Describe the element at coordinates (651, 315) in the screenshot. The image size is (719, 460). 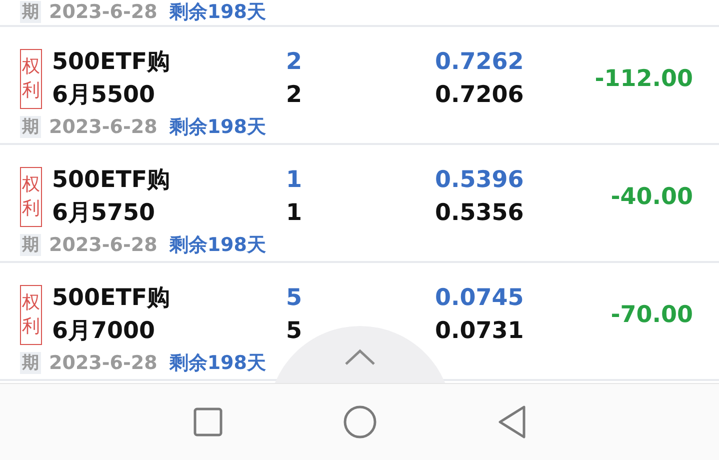
I see `profit-loss: -70.00` at that location.